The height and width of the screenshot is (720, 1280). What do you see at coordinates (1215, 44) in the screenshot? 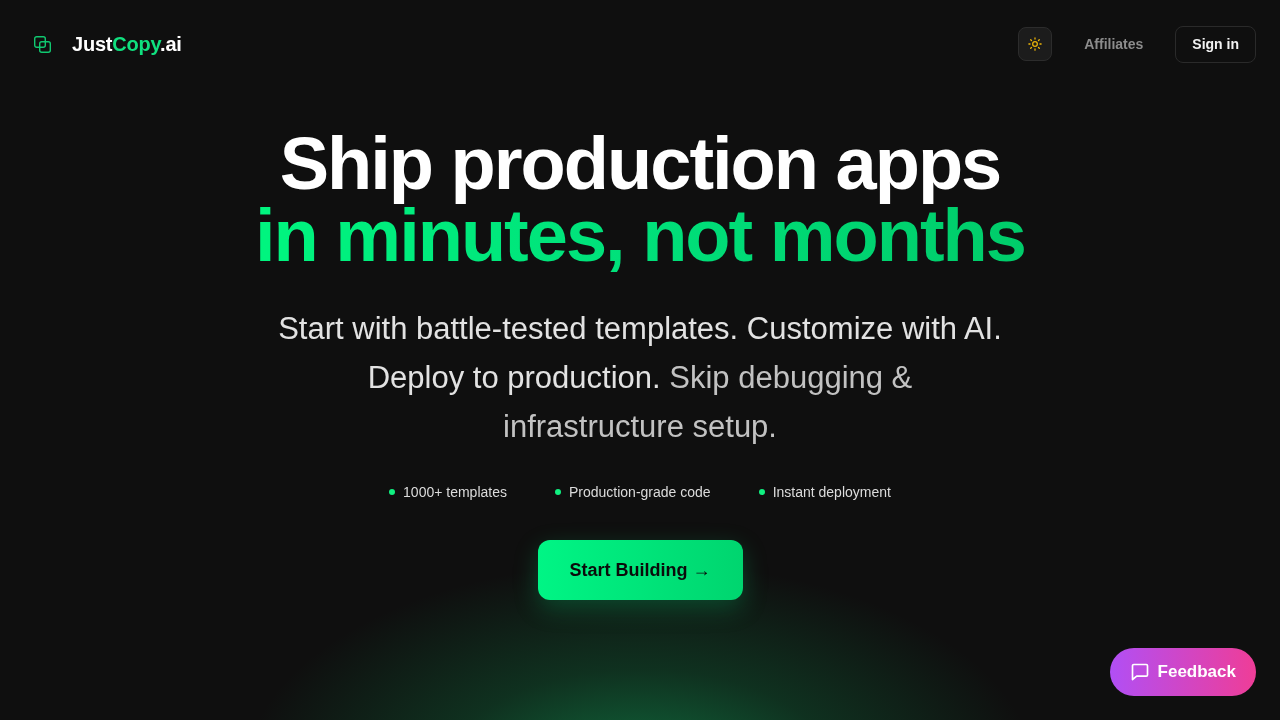
I see `sign-in-button: Sign in` at bounding box center [1215, 44].